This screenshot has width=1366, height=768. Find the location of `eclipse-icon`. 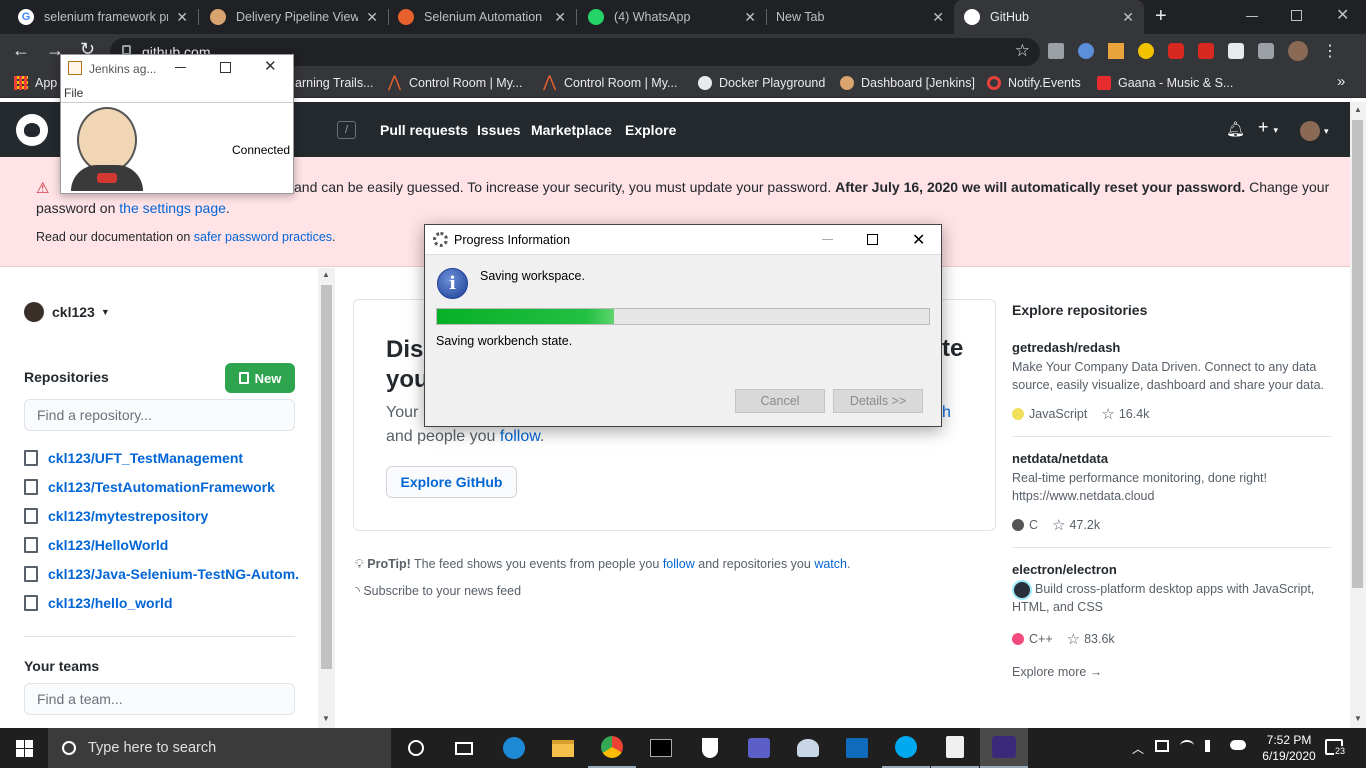

eclipse-icon is located at coordinates (1004, 748).